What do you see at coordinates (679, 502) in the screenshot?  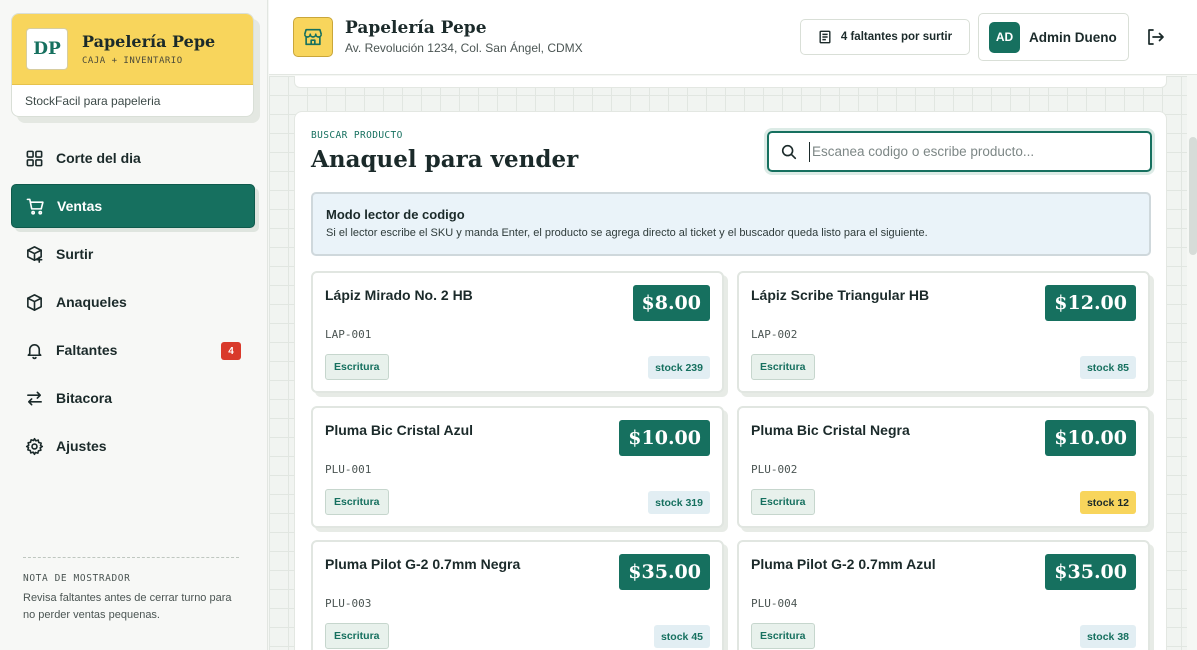 I see `stock-badge: stock 319` at bounding box center [679, 502].